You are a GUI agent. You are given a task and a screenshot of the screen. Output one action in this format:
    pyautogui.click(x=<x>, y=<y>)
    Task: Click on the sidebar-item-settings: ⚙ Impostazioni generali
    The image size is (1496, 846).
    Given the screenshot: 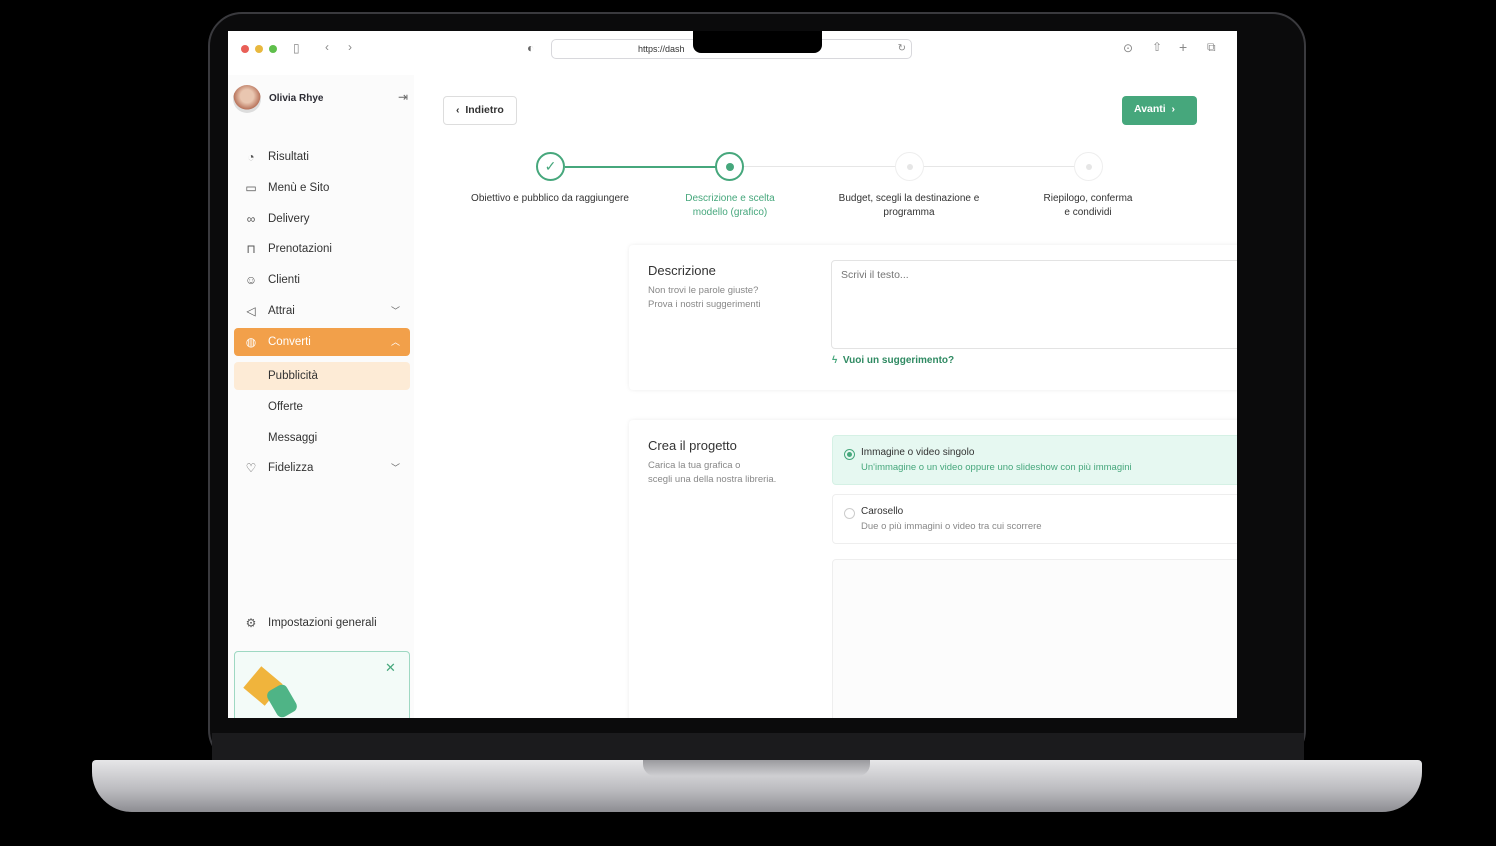 What is the action you would take?
    pyautogui.click(x=322, y=623)
    